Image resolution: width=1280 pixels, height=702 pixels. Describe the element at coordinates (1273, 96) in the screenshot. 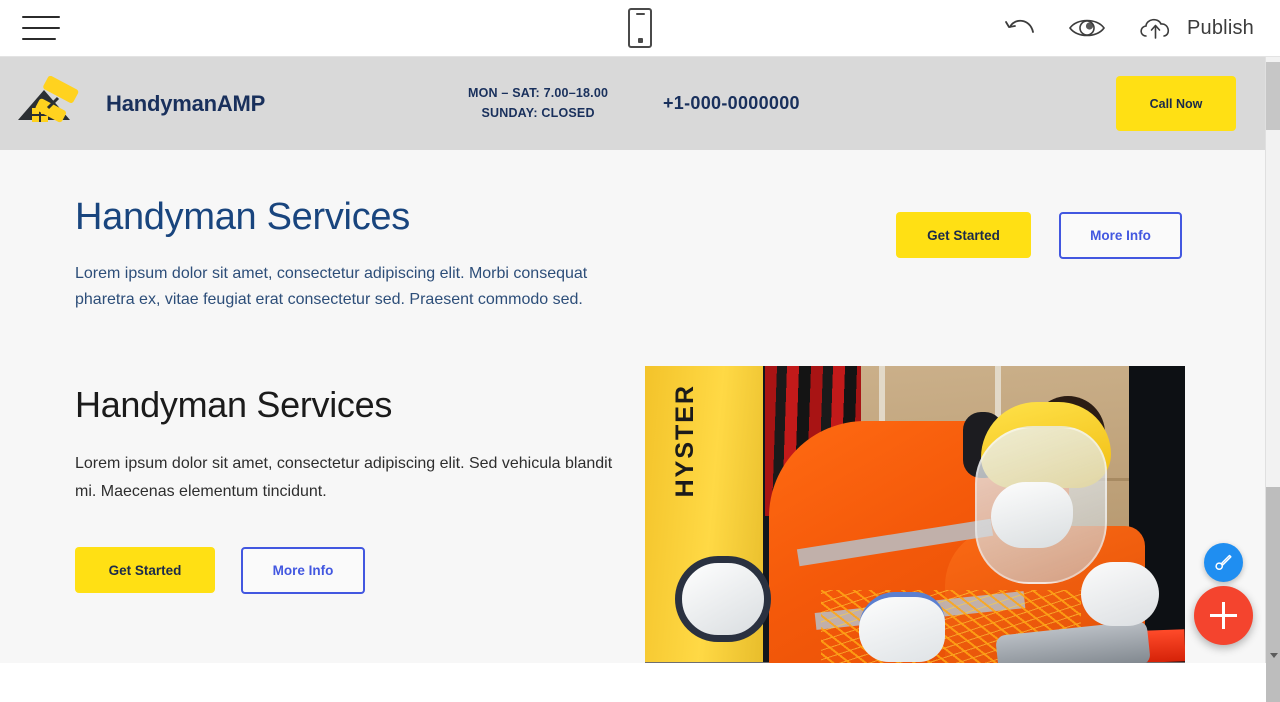

I see `scrollbar-thumb` at that location.